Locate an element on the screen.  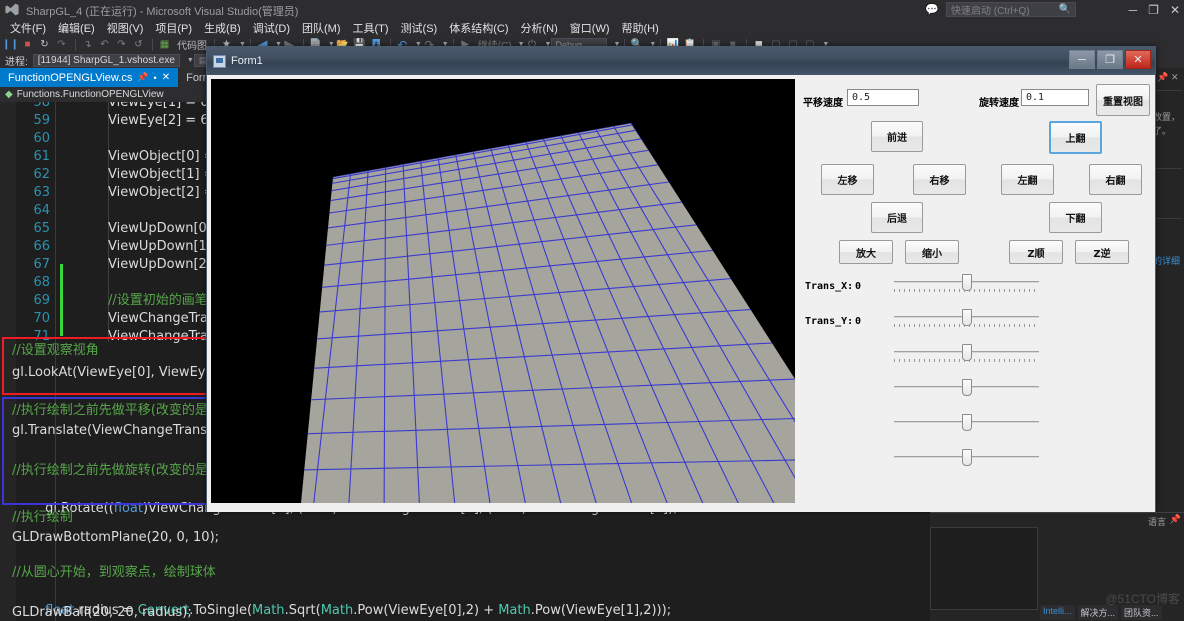
menu-item-12: 帮助(H) is located at coordinates (640, 28).